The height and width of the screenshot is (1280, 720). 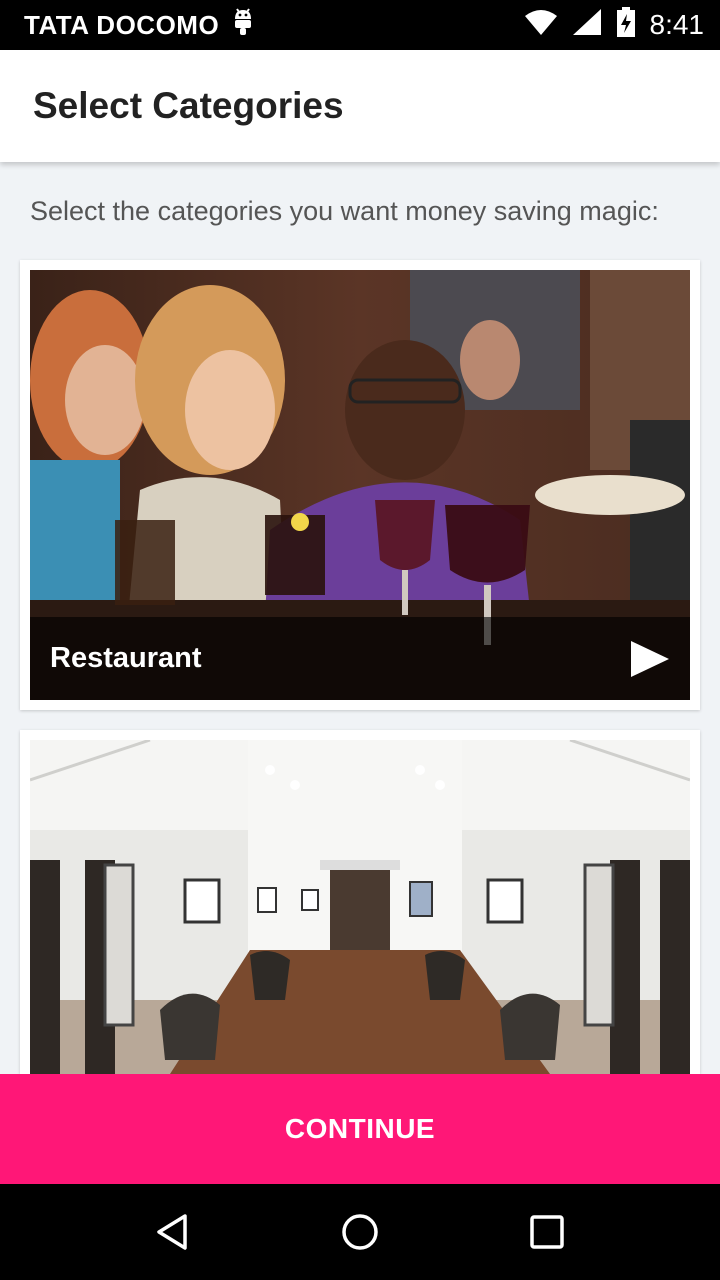 I want to click on home-icon, so click(x=360, y=1232).